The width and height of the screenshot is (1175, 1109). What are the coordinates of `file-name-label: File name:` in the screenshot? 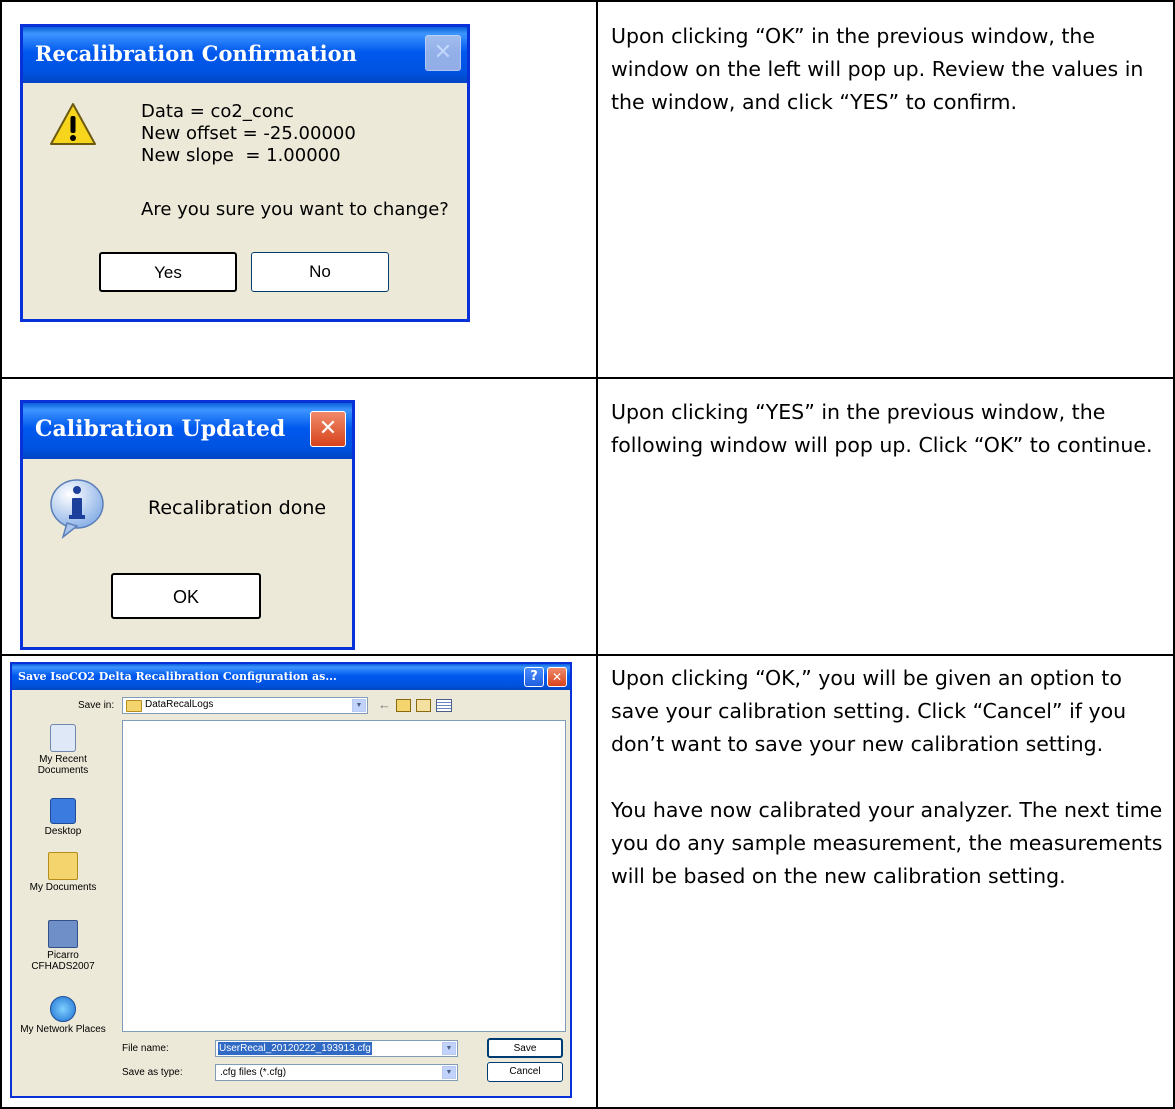 It's located at (145, 1048).